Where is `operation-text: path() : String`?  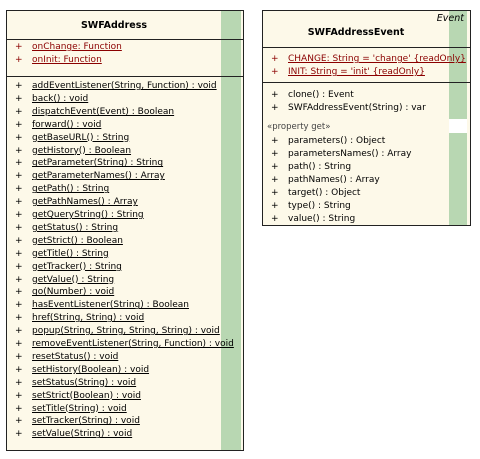
operation-text: path() : String is located at coordinates (320, 167).